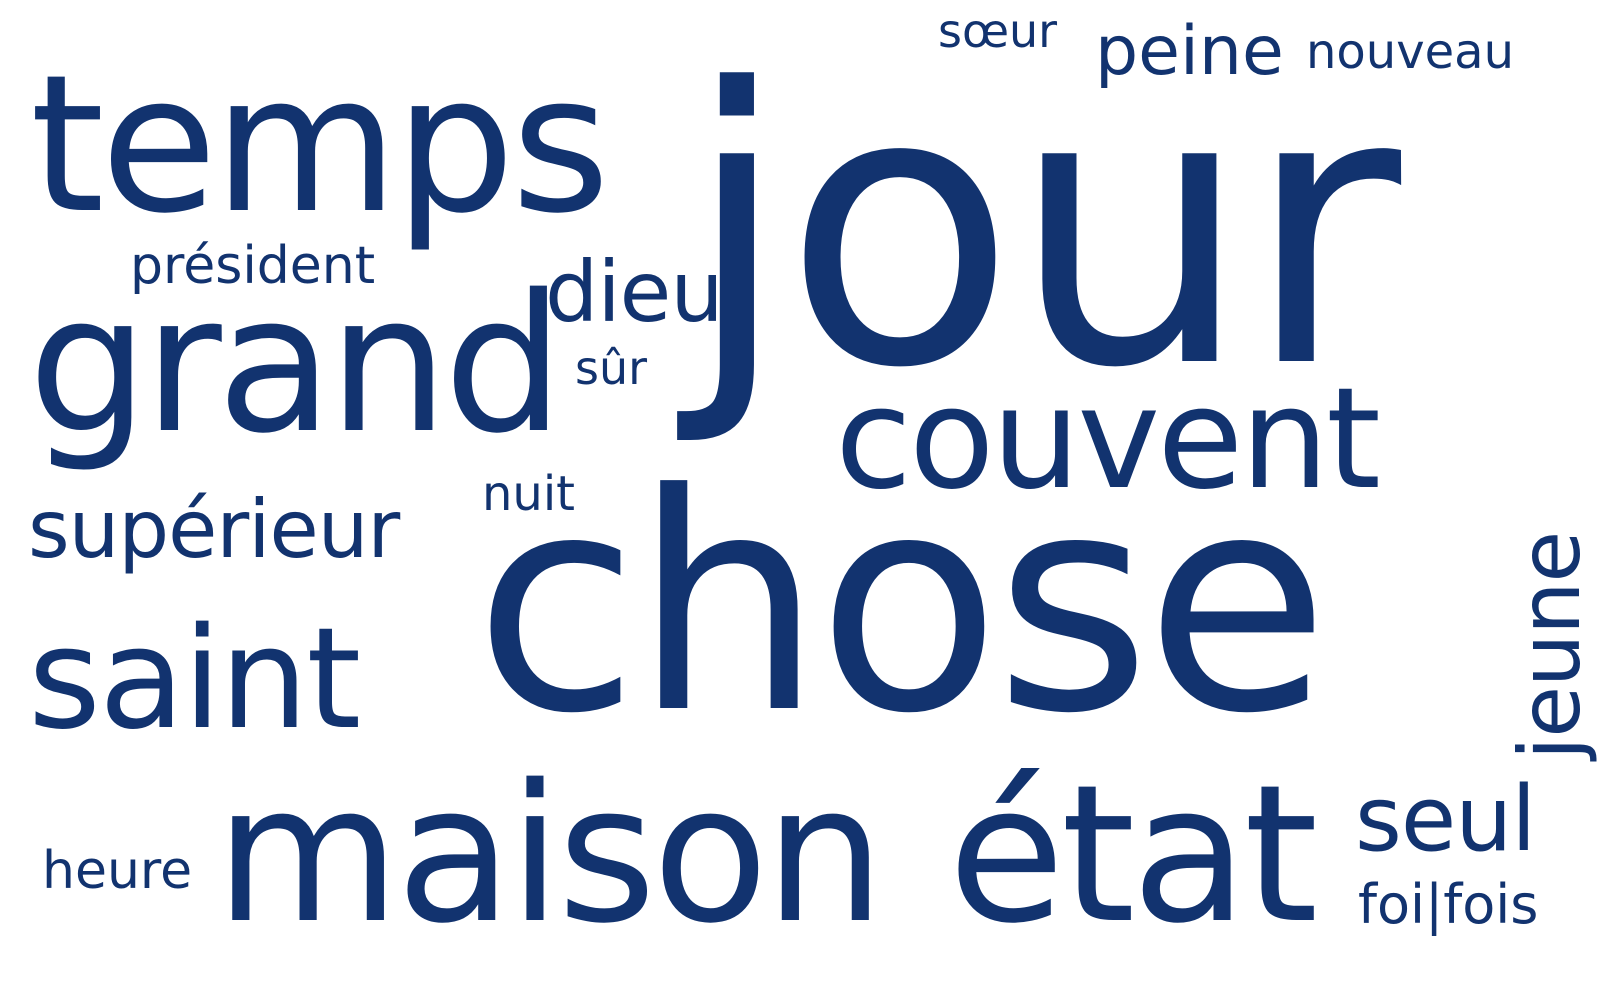 This screenshot has height=1000, width=1600. Describe the element at coordinates (550, 854) in the screenshot. I see `word-maison: maison` at that location.